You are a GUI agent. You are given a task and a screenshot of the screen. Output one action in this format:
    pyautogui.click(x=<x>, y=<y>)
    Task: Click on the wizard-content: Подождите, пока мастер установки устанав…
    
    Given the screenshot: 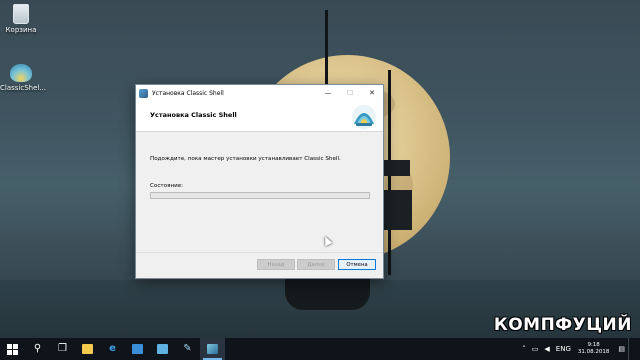 What is the action you would take?
    pyautogui.click(x=259, y=201)
    